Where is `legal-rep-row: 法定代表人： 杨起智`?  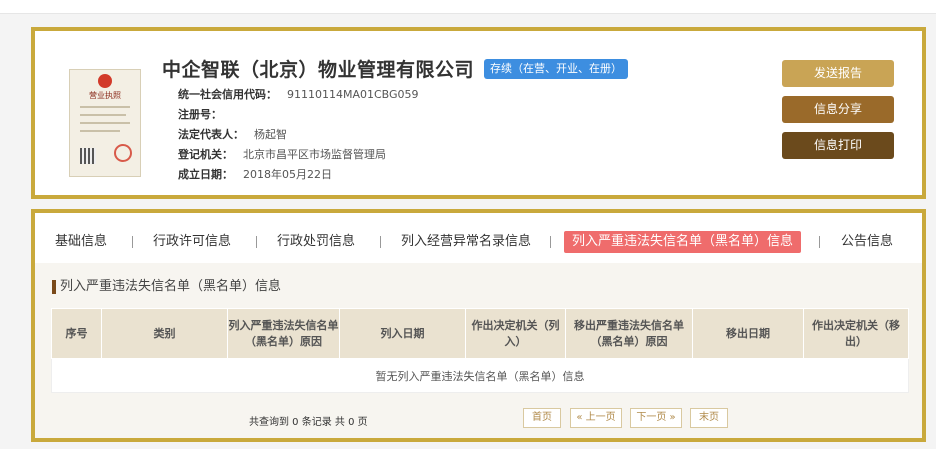
legal-rep-row: 法定代表人： 杨起智 is located at coordinates (232, 134).